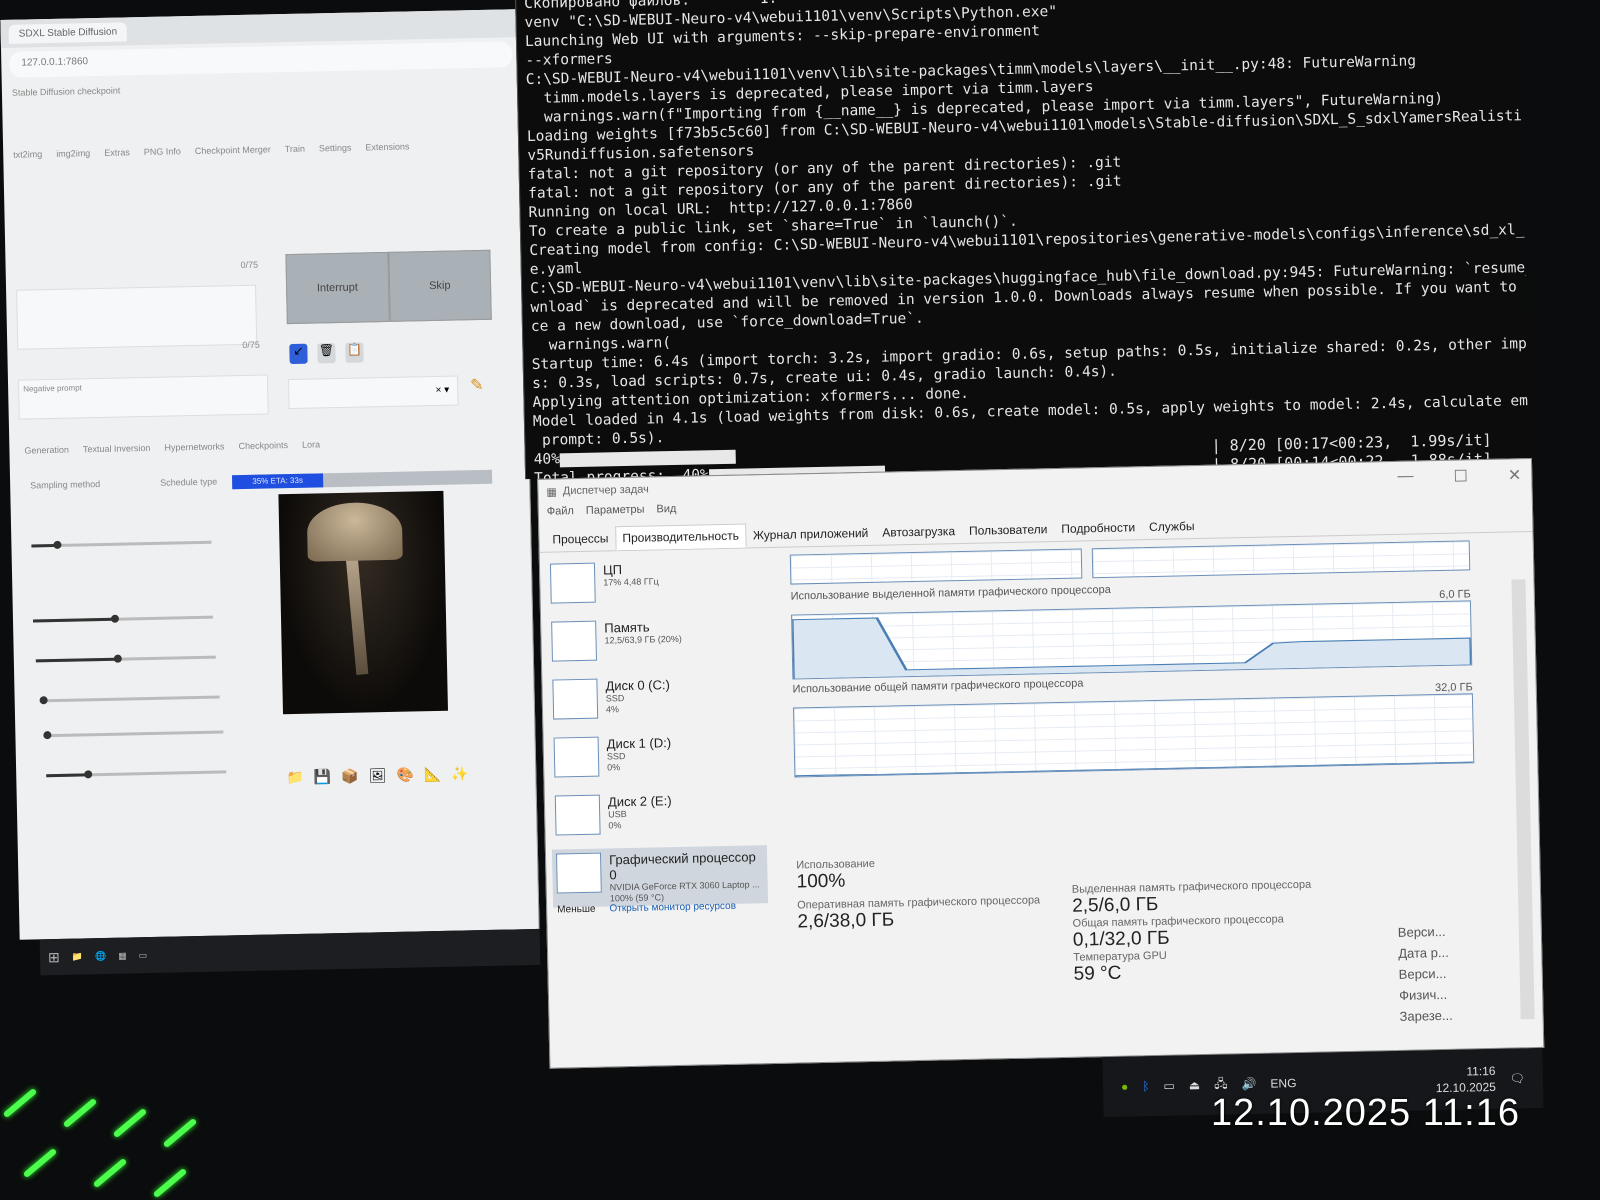 Image resolution: width=1600 pixels, height=1200 pixels. I want to click on perf-item-name: Диск 2 (E:), so click(639, 801).